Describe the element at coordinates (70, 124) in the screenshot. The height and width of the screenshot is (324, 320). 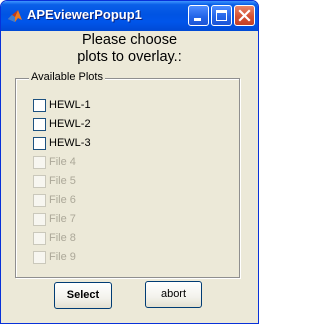
I see `checkbox-label: HEWL-2` at that location.